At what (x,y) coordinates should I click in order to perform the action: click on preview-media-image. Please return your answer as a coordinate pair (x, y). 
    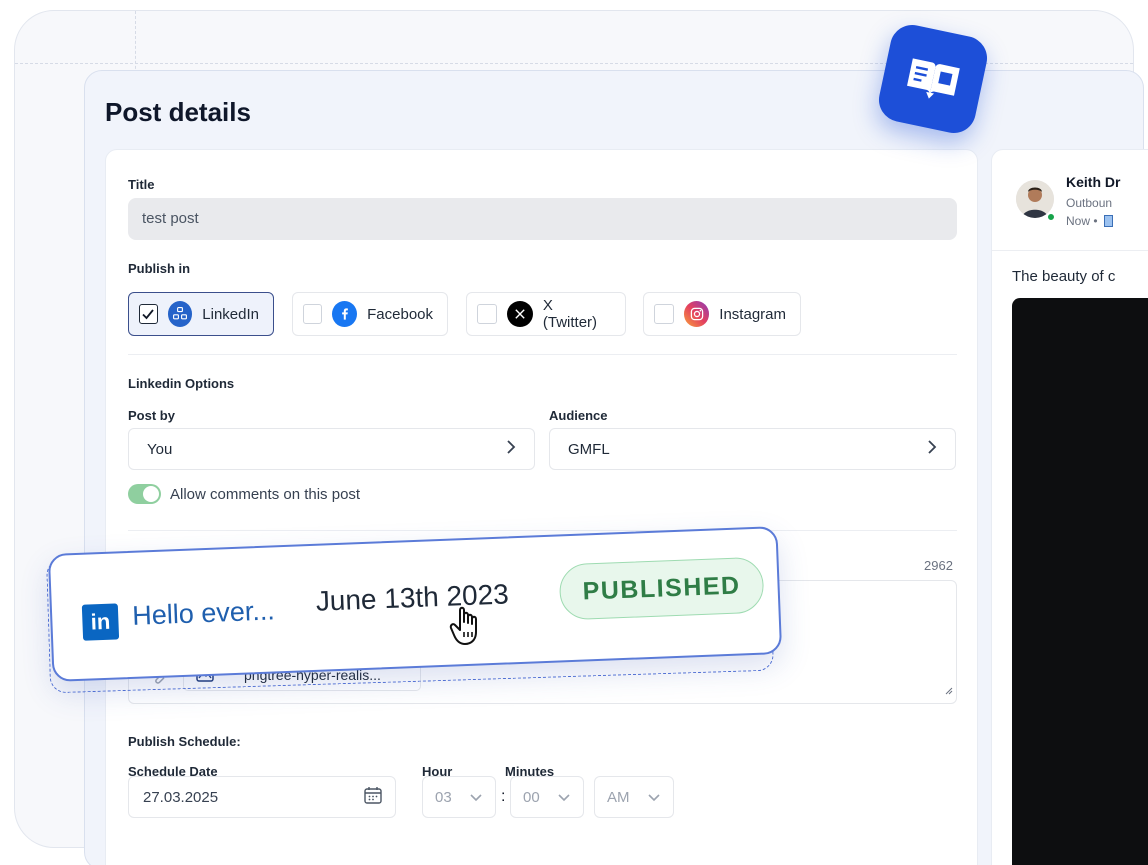
    Looking at the image, I should click on (1080, 581).